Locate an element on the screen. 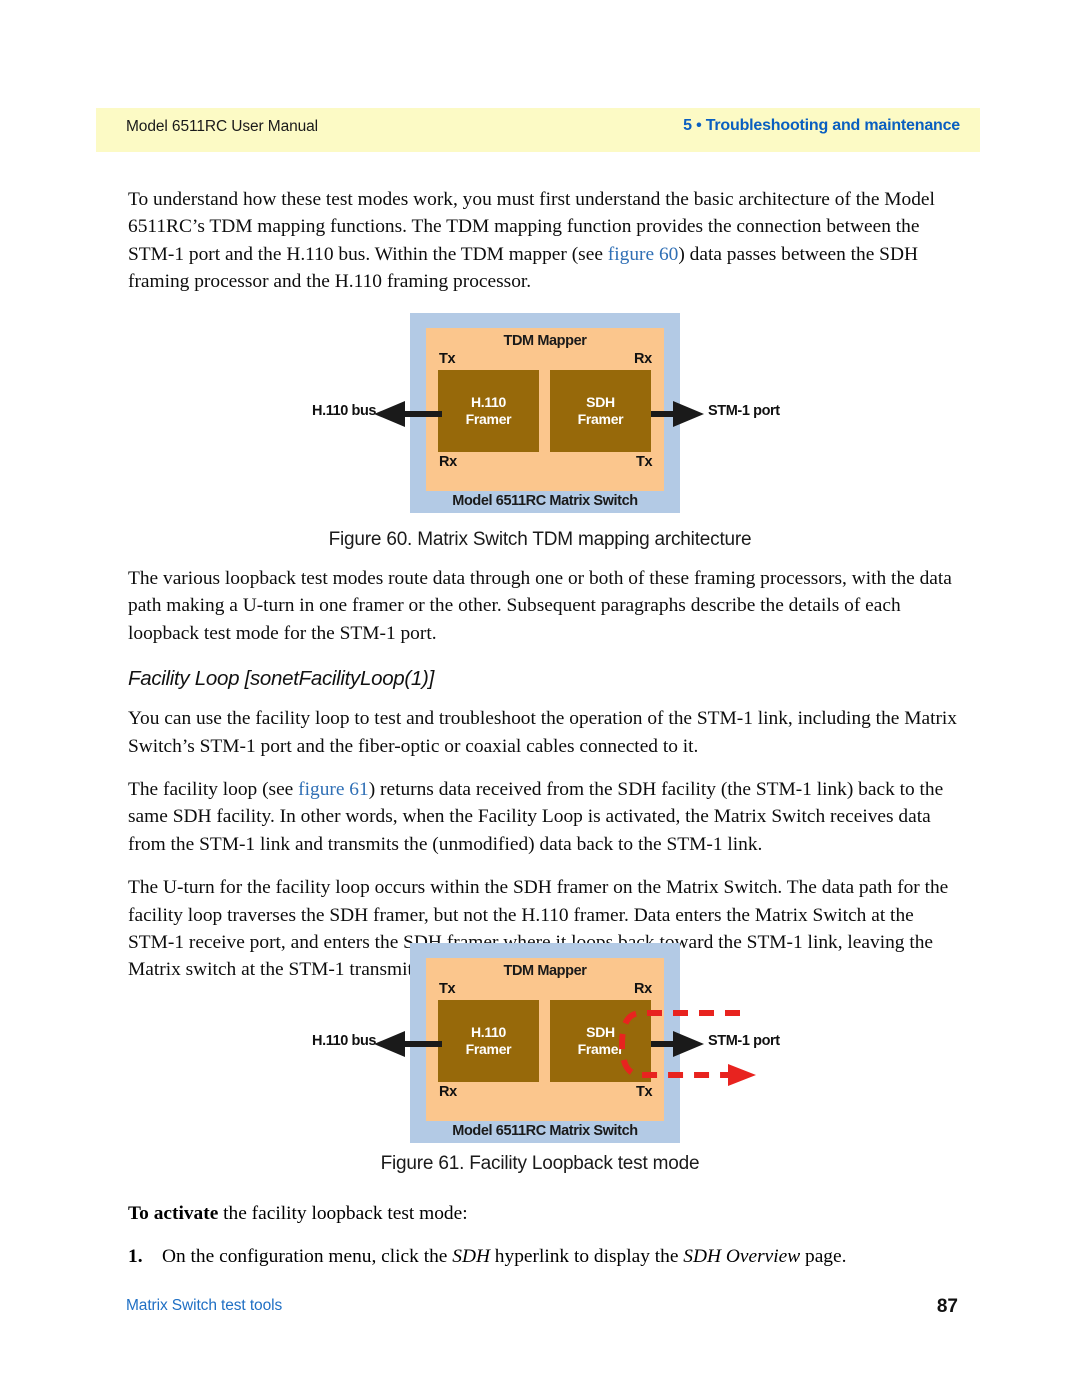 The height and width of the screenshot is (1397, 1080). footer-page-number: 87 is located at coordinates (947, 1306).